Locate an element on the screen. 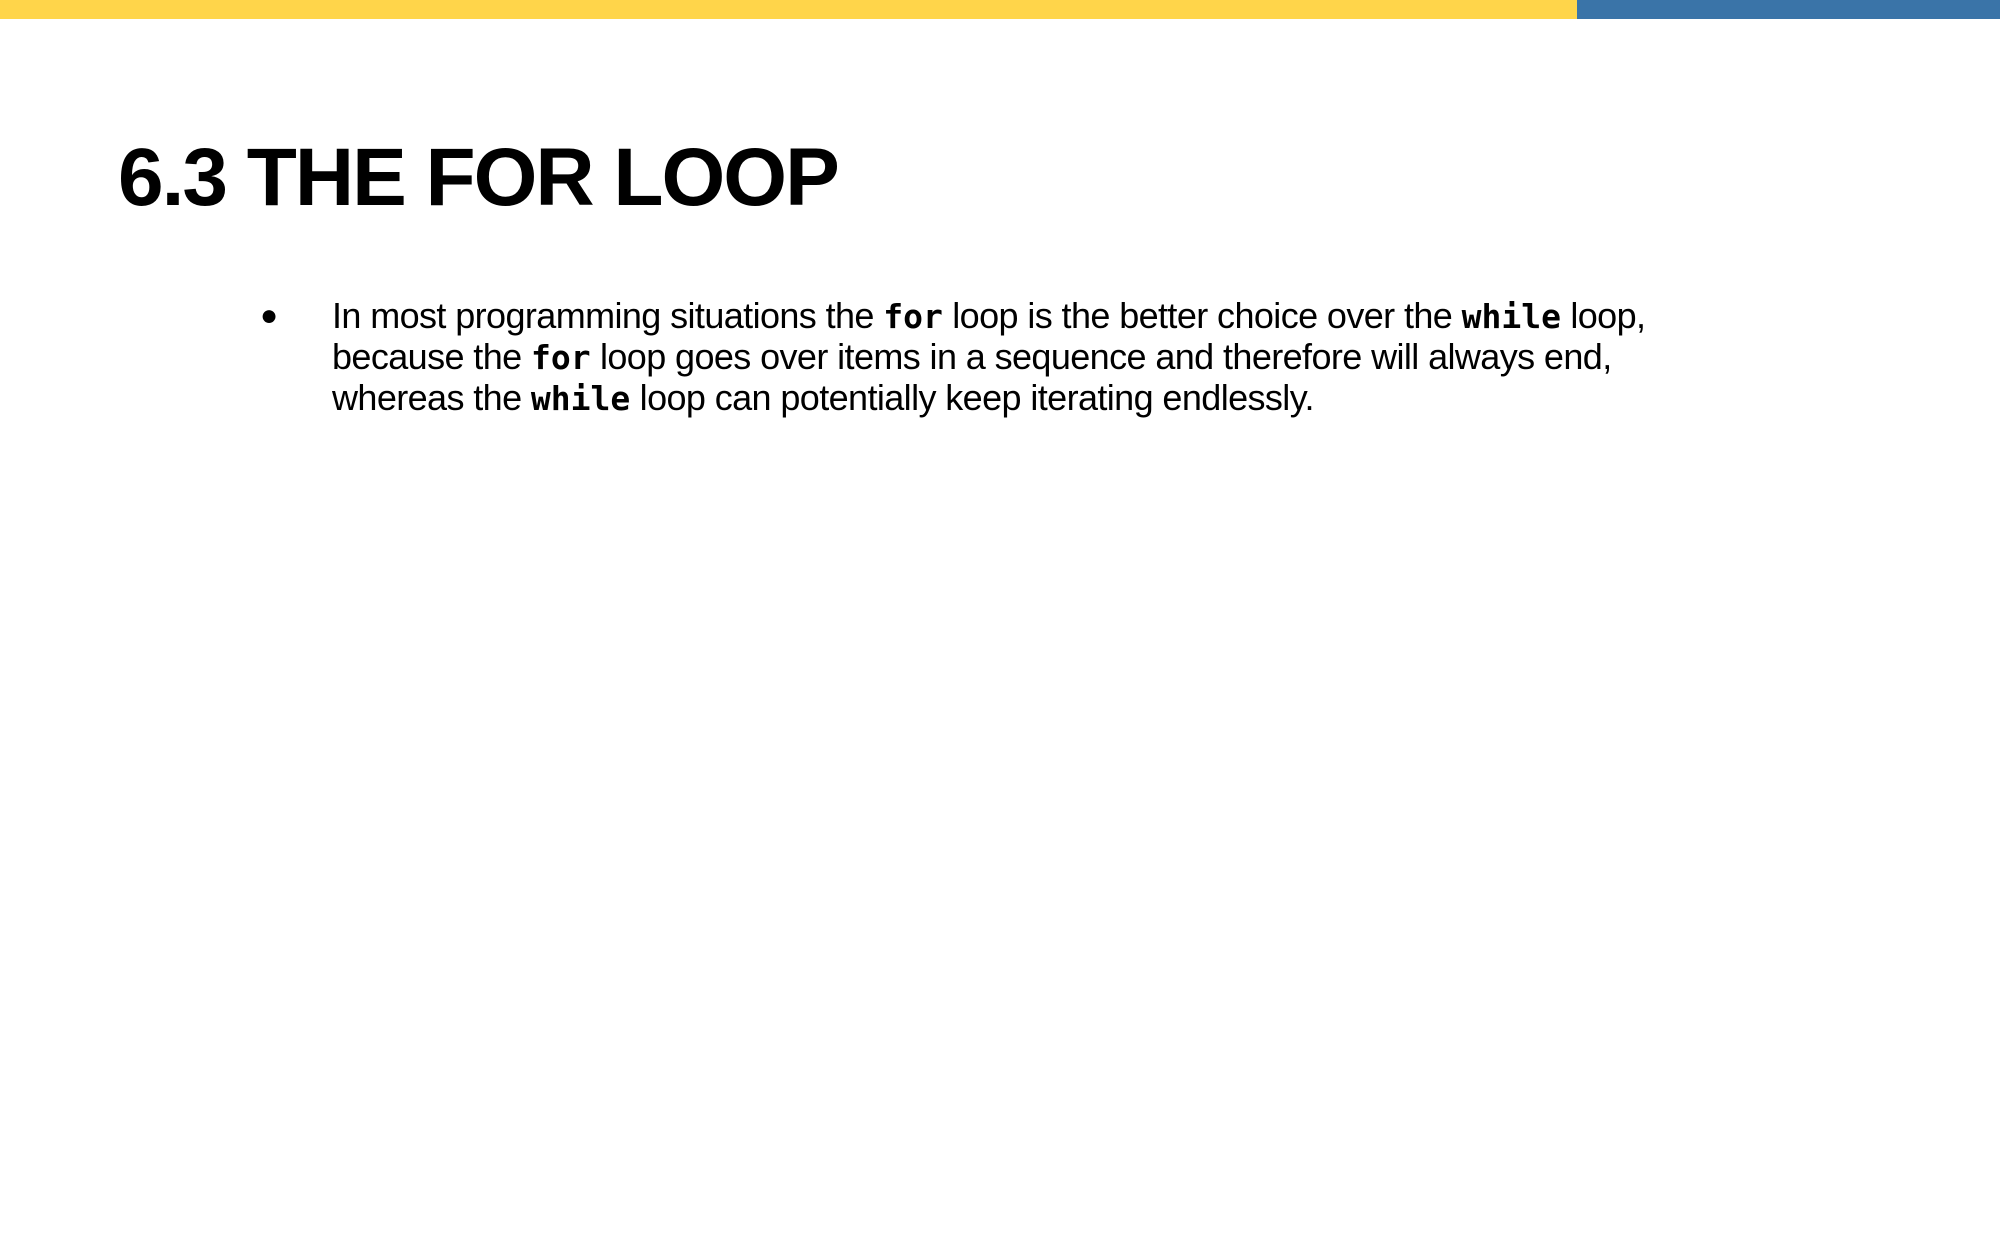 Image resolution: width=2000 pixels, height=1250 pixels. slide-title: 6.3 THE FOR LOOP is located at coordinates (479, 177).